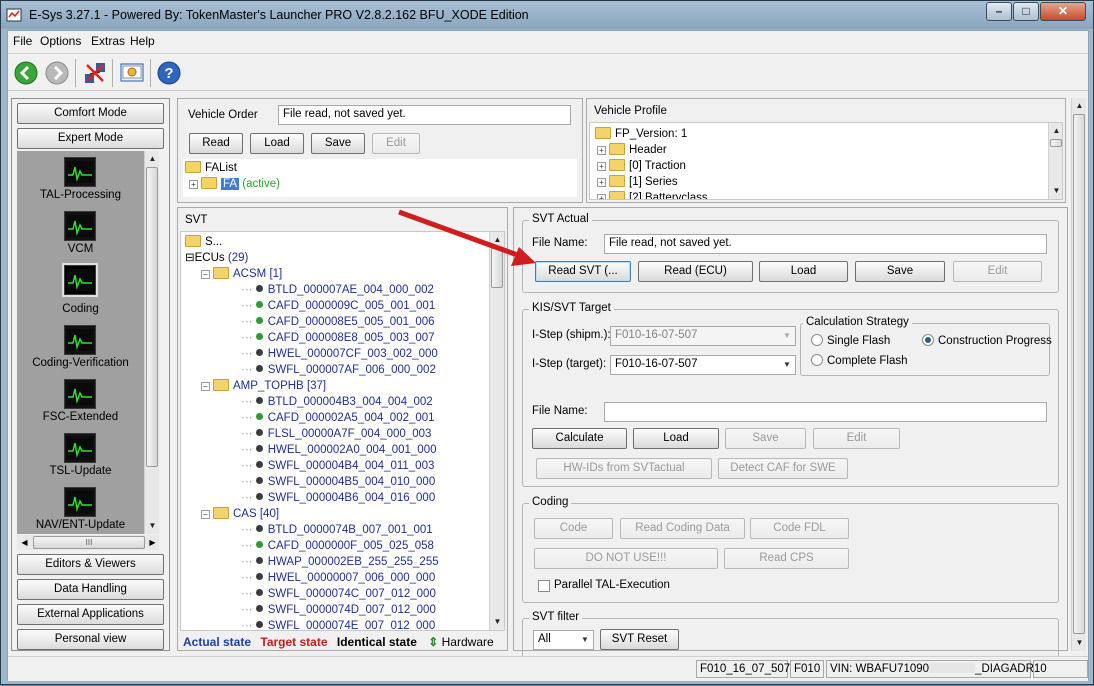 Image resolution: width=1094 pixels, height=686 pixels. What do you see at coordinates (1026, 11) in the screenshot?
I see `maximize-button: □` at bounding box center [1026, 11].